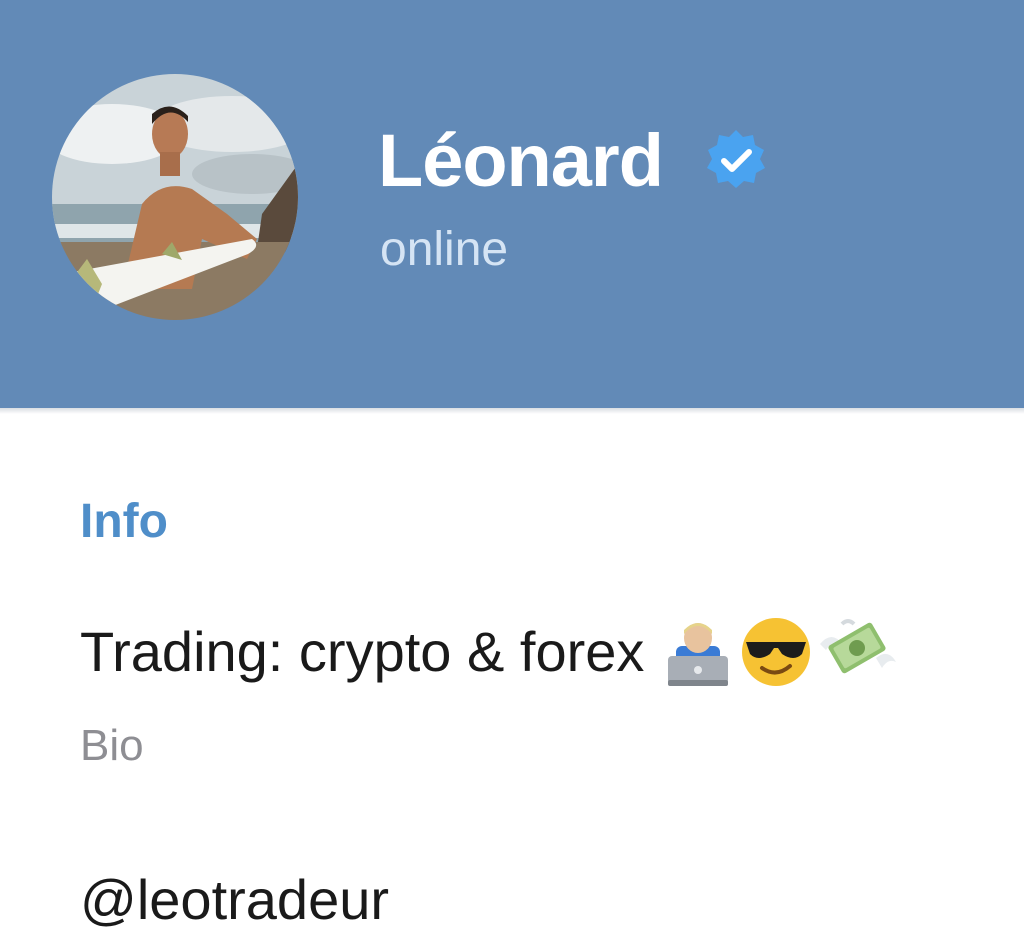 The height and width of the screenshot is (952, 1024). I want to click on profile-name: Léonard, so click(521, 160).